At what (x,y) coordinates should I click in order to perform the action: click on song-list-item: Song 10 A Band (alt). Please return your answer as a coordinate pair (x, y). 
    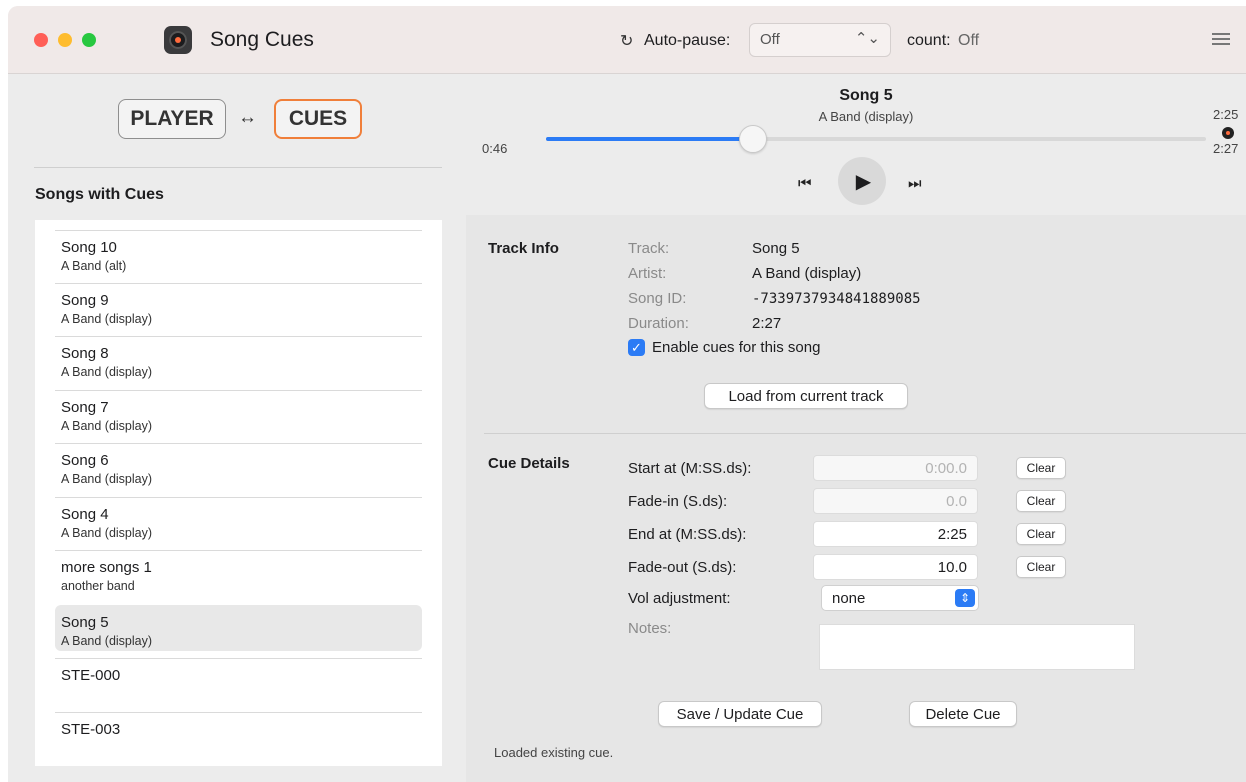
    Looking at the image, I should click on (238, 256).